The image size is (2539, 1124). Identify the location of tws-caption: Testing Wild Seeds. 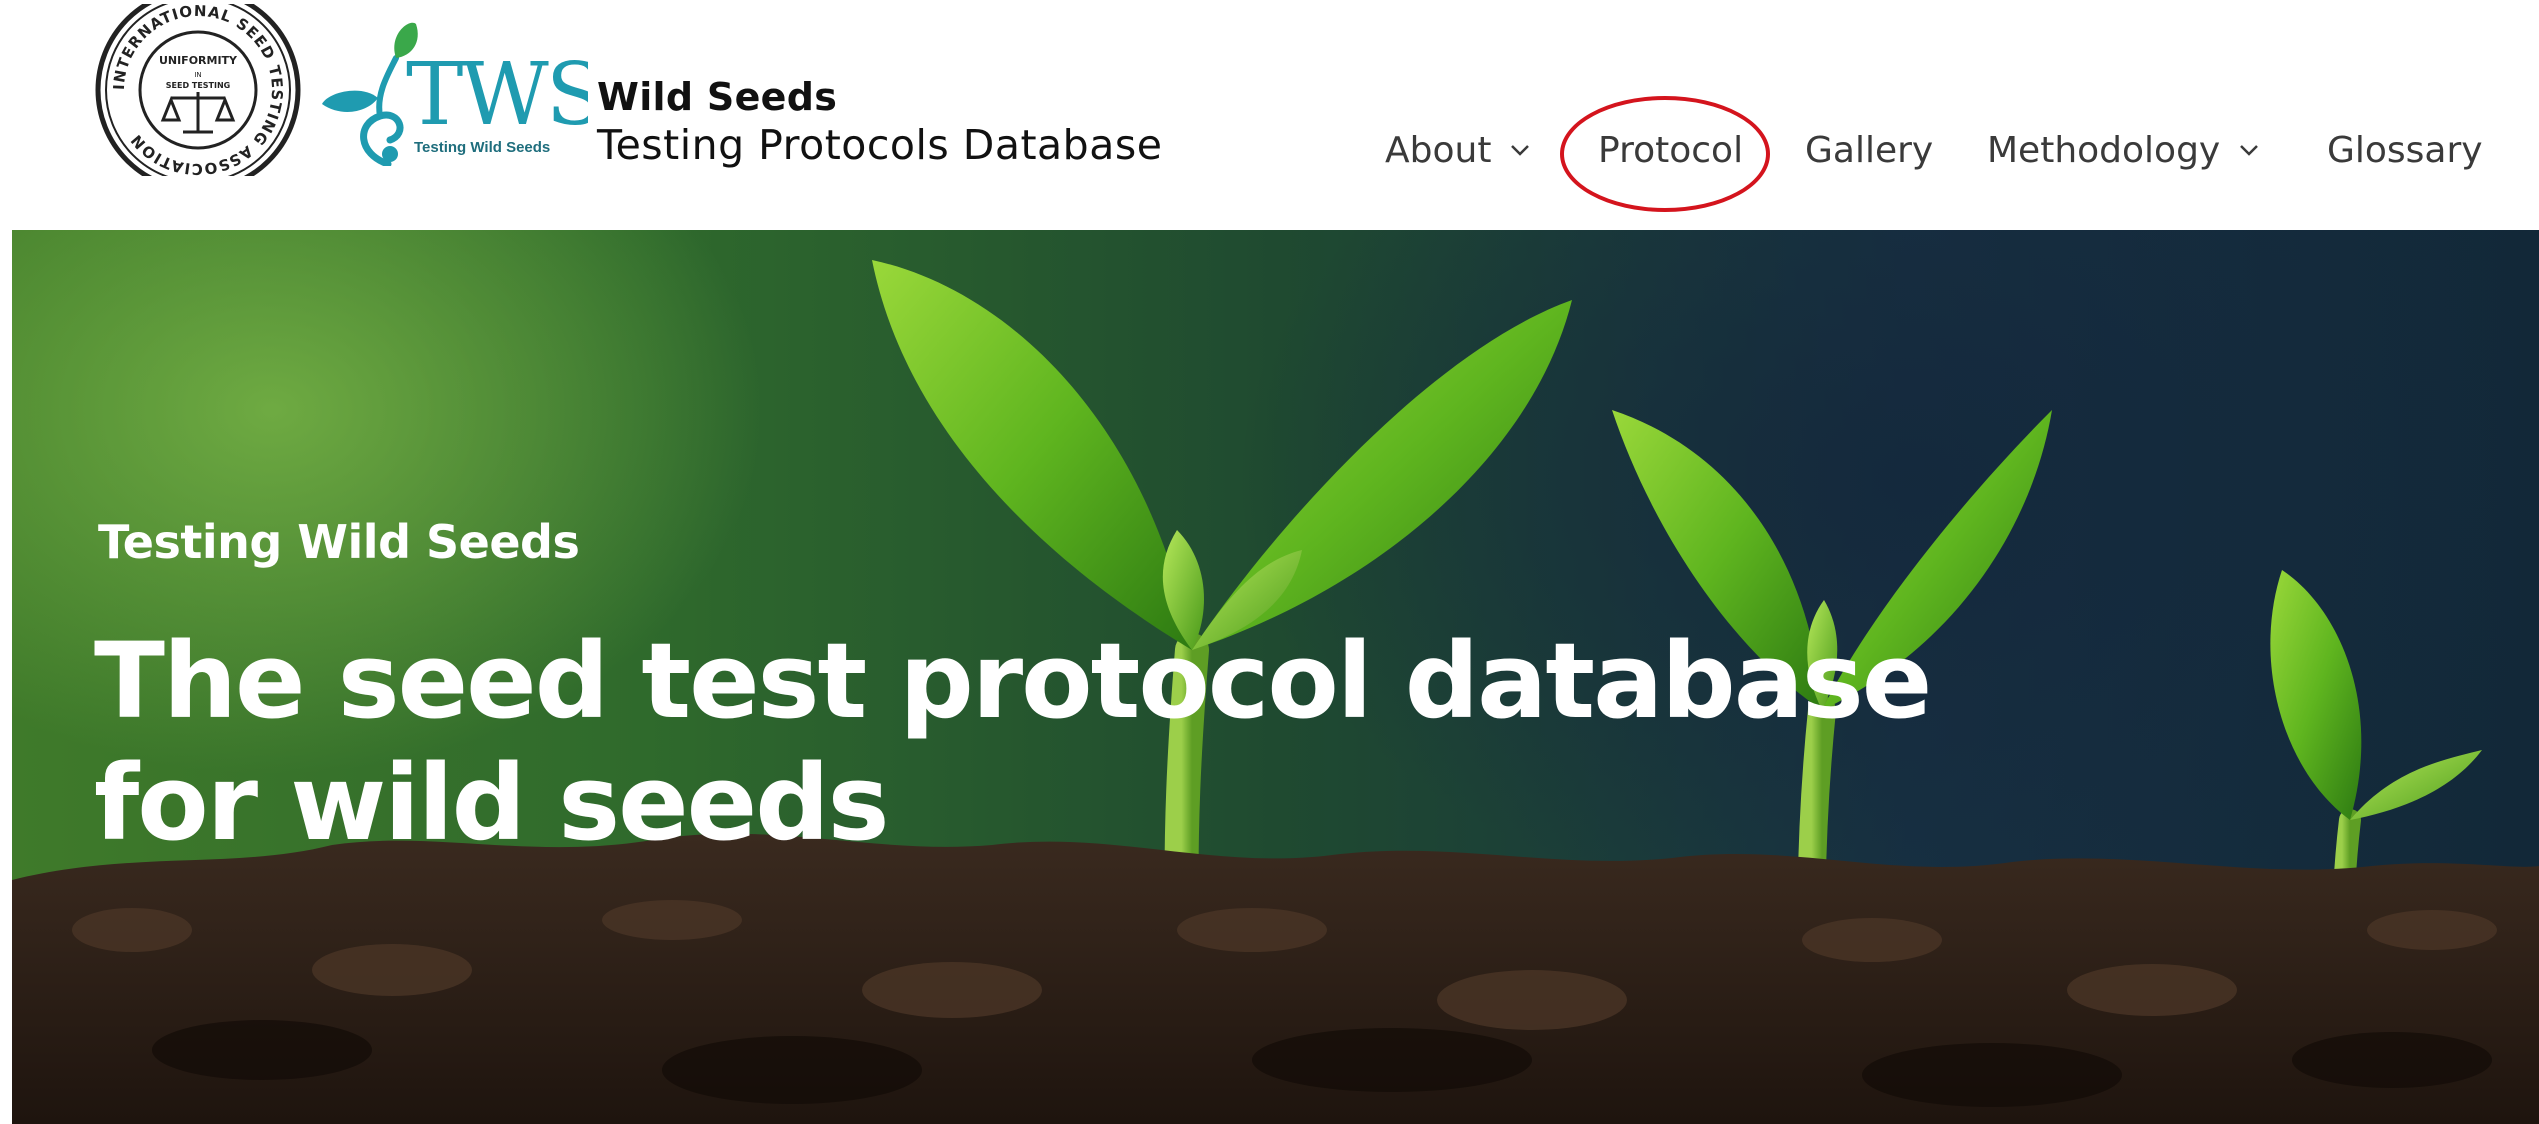
(482, 147).